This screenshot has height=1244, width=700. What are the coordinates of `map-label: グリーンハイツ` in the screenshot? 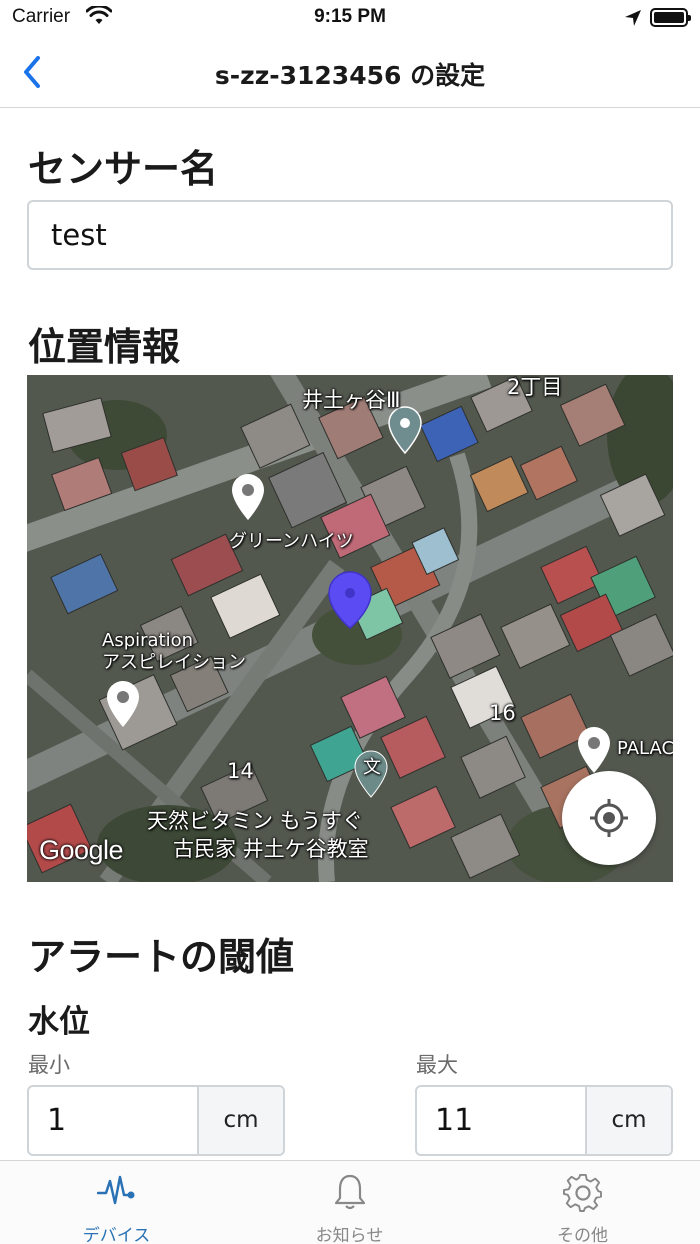 It's located at (291, 541).